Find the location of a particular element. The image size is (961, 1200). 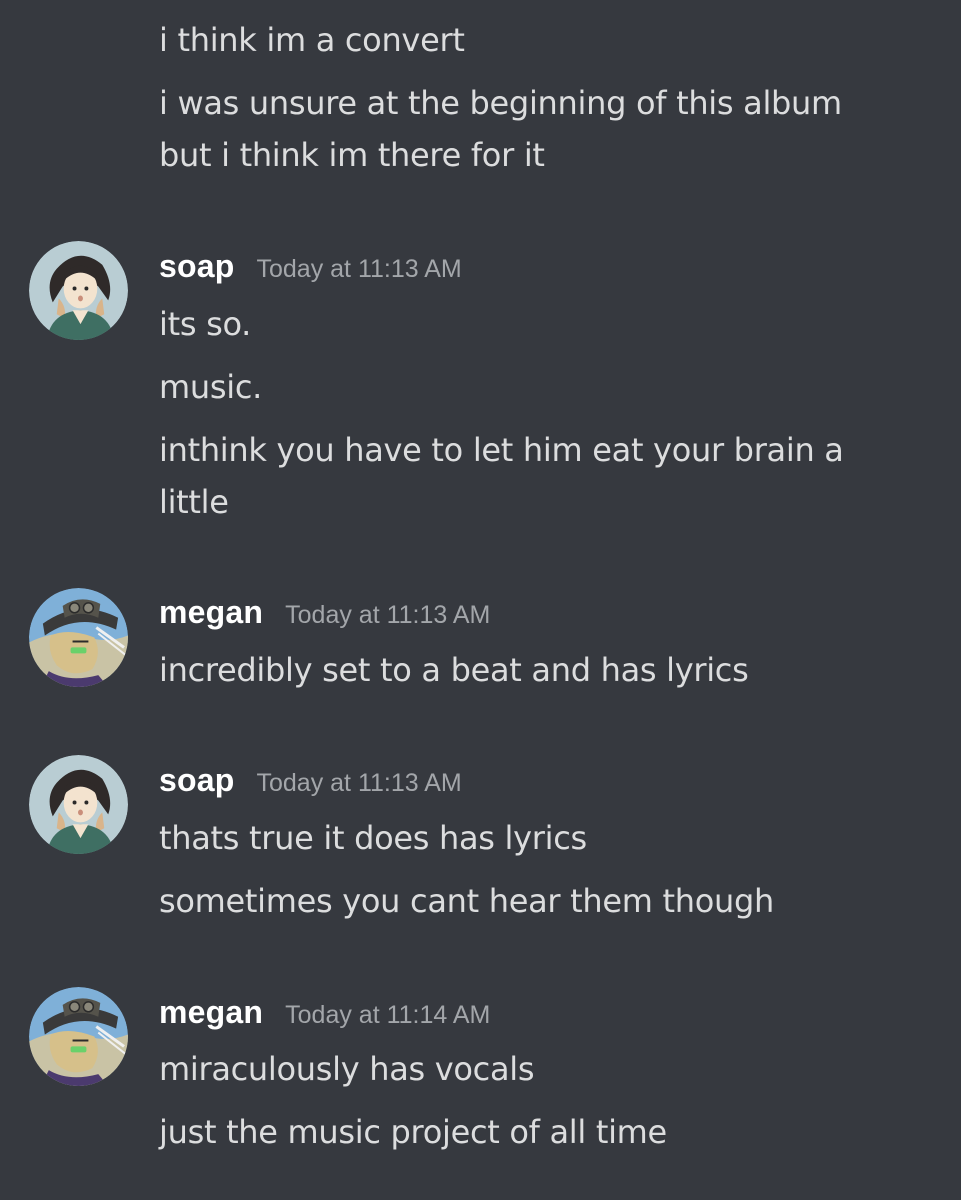

message-header: megan Today at 11:13 AM is located at coordinates (324, 616).